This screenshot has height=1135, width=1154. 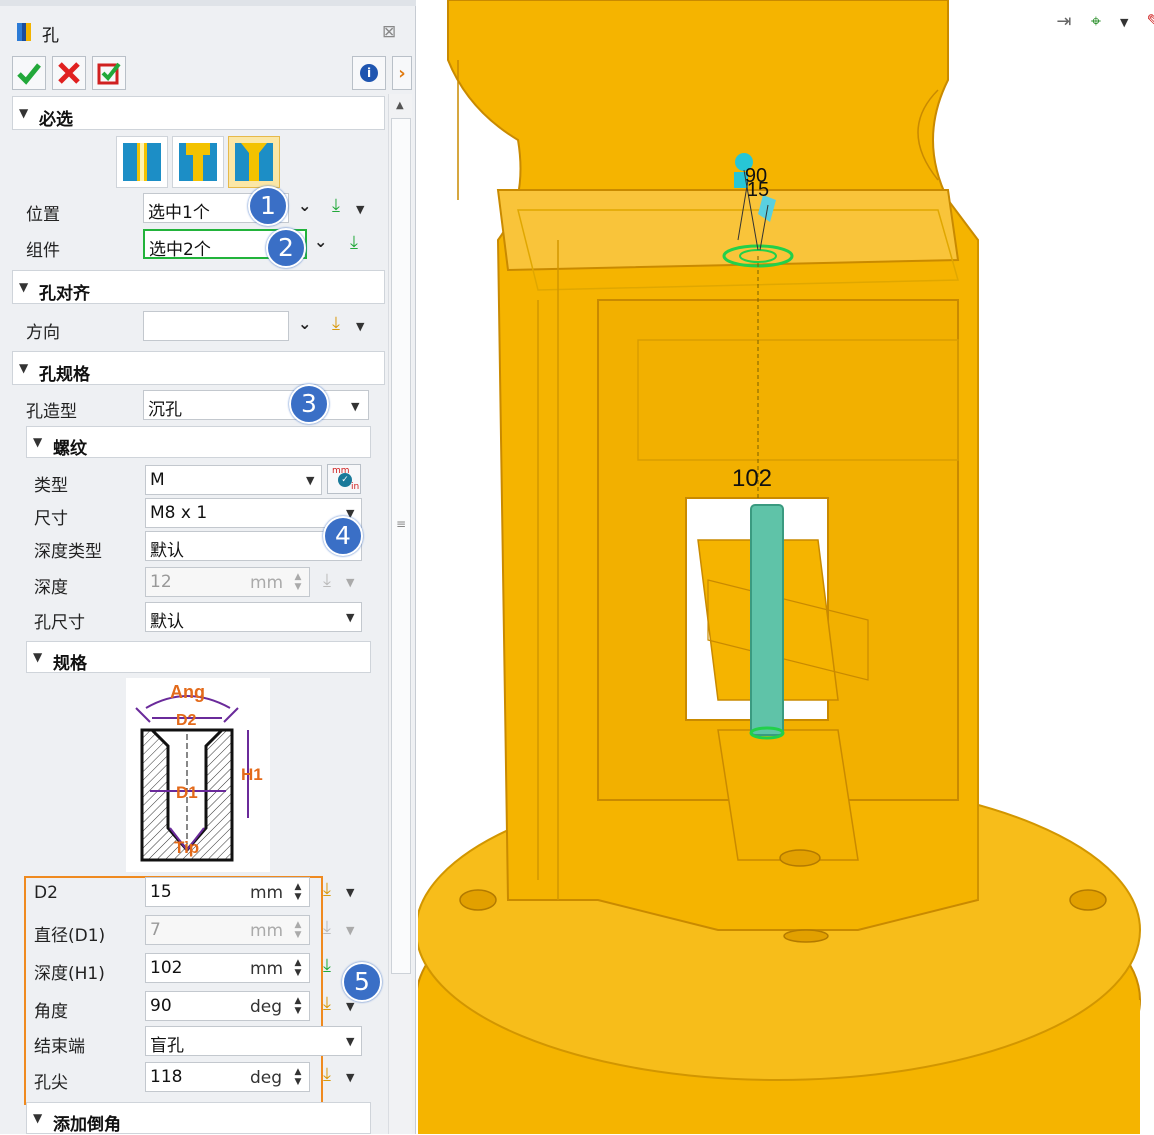 What do you see at coordinates (253, 617) in the screenshot?
I see `hole-size-select: 默认` at bounding box center [253, 617].